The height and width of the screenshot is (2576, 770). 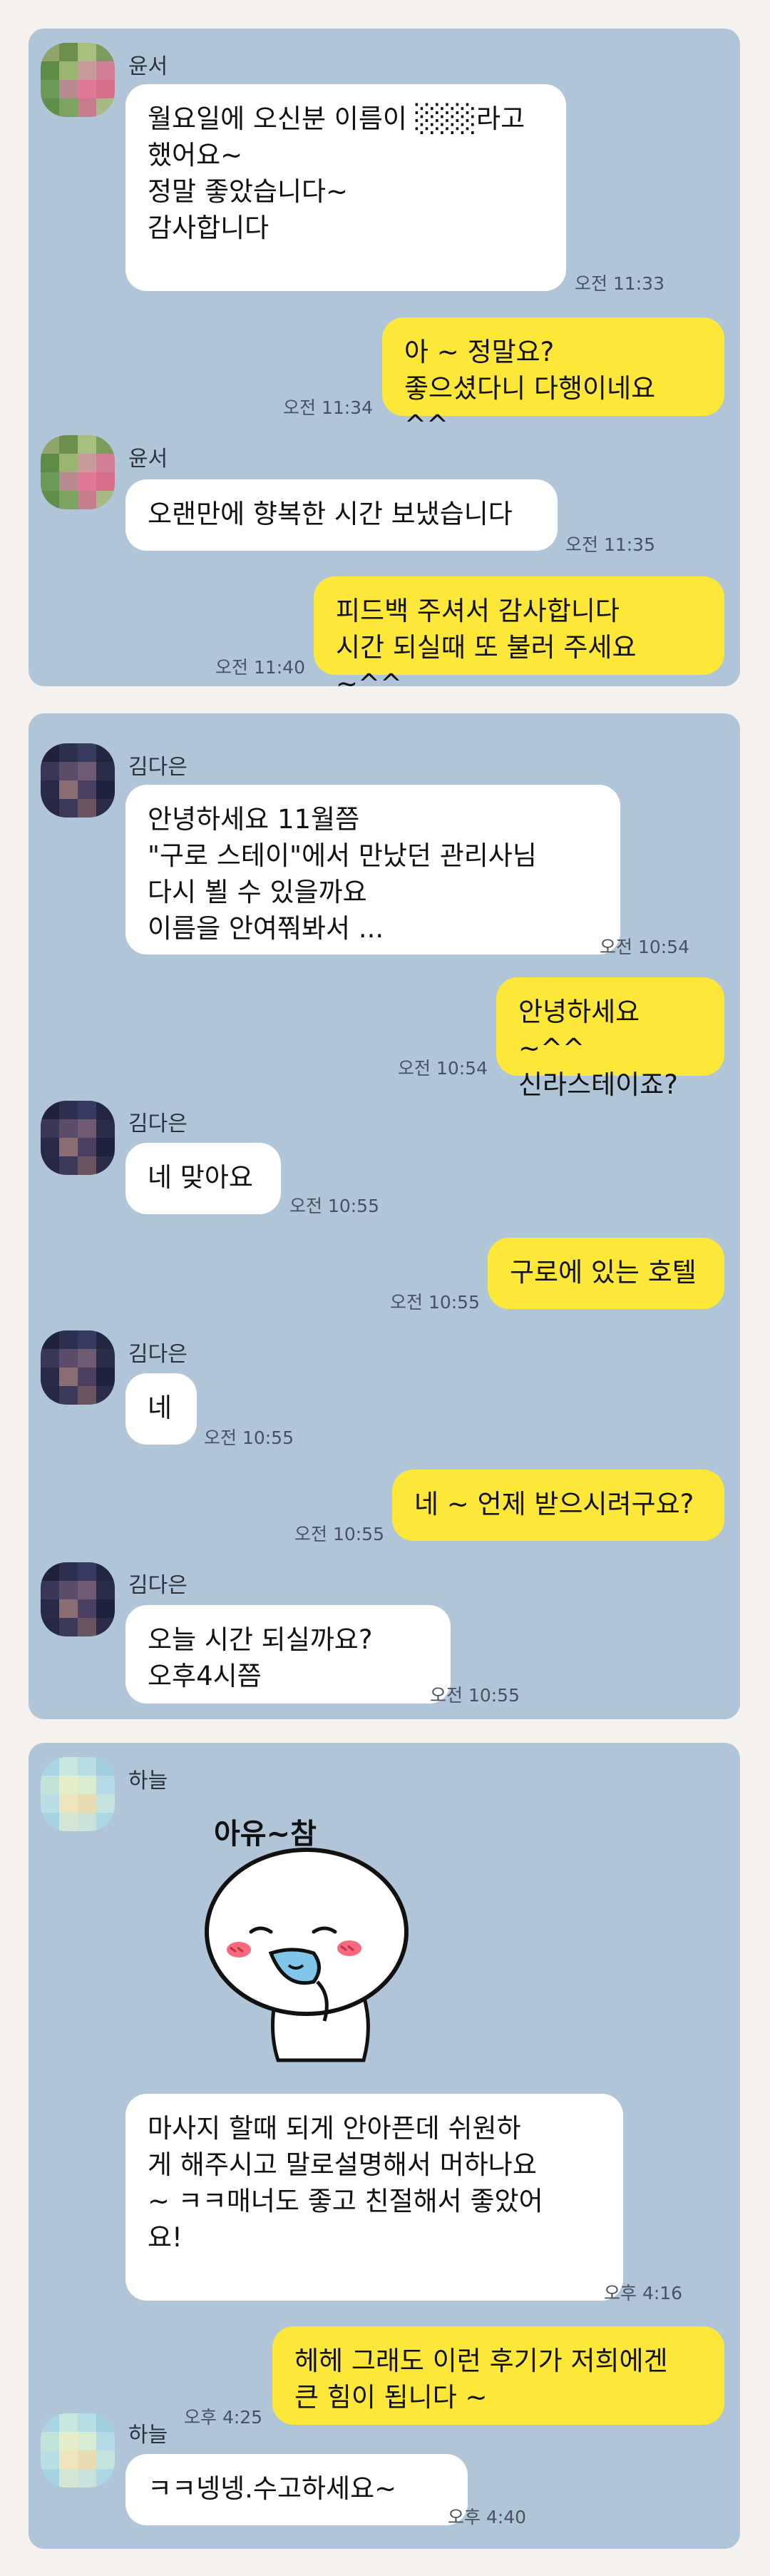 I want to click on message-bubble-outgoing: 아 ~ 정말요? 좋으셨다니 다행이네요 ^^, so click(x=553, y=378).